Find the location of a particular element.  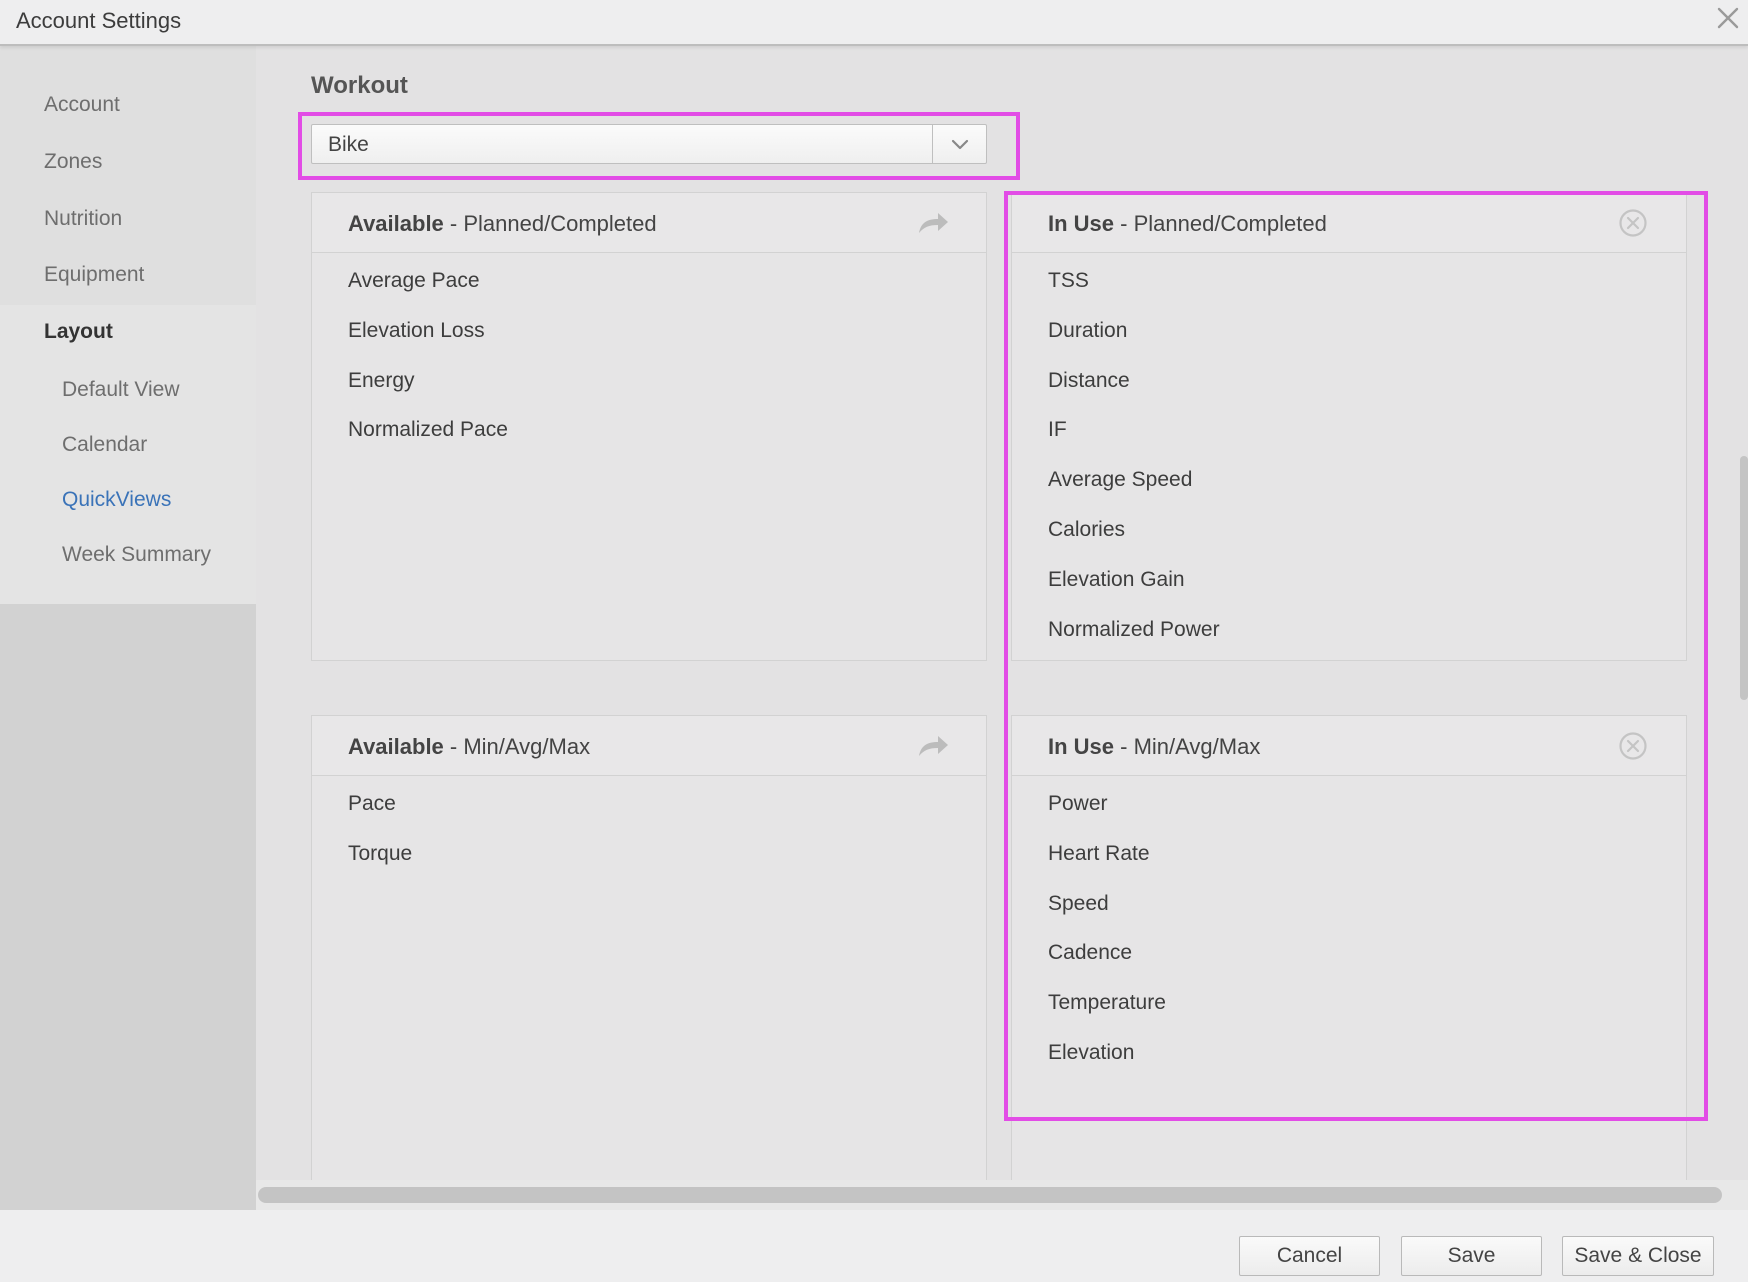

sidebar-item-equipment: Equipment is located at coordinates (94, 275).